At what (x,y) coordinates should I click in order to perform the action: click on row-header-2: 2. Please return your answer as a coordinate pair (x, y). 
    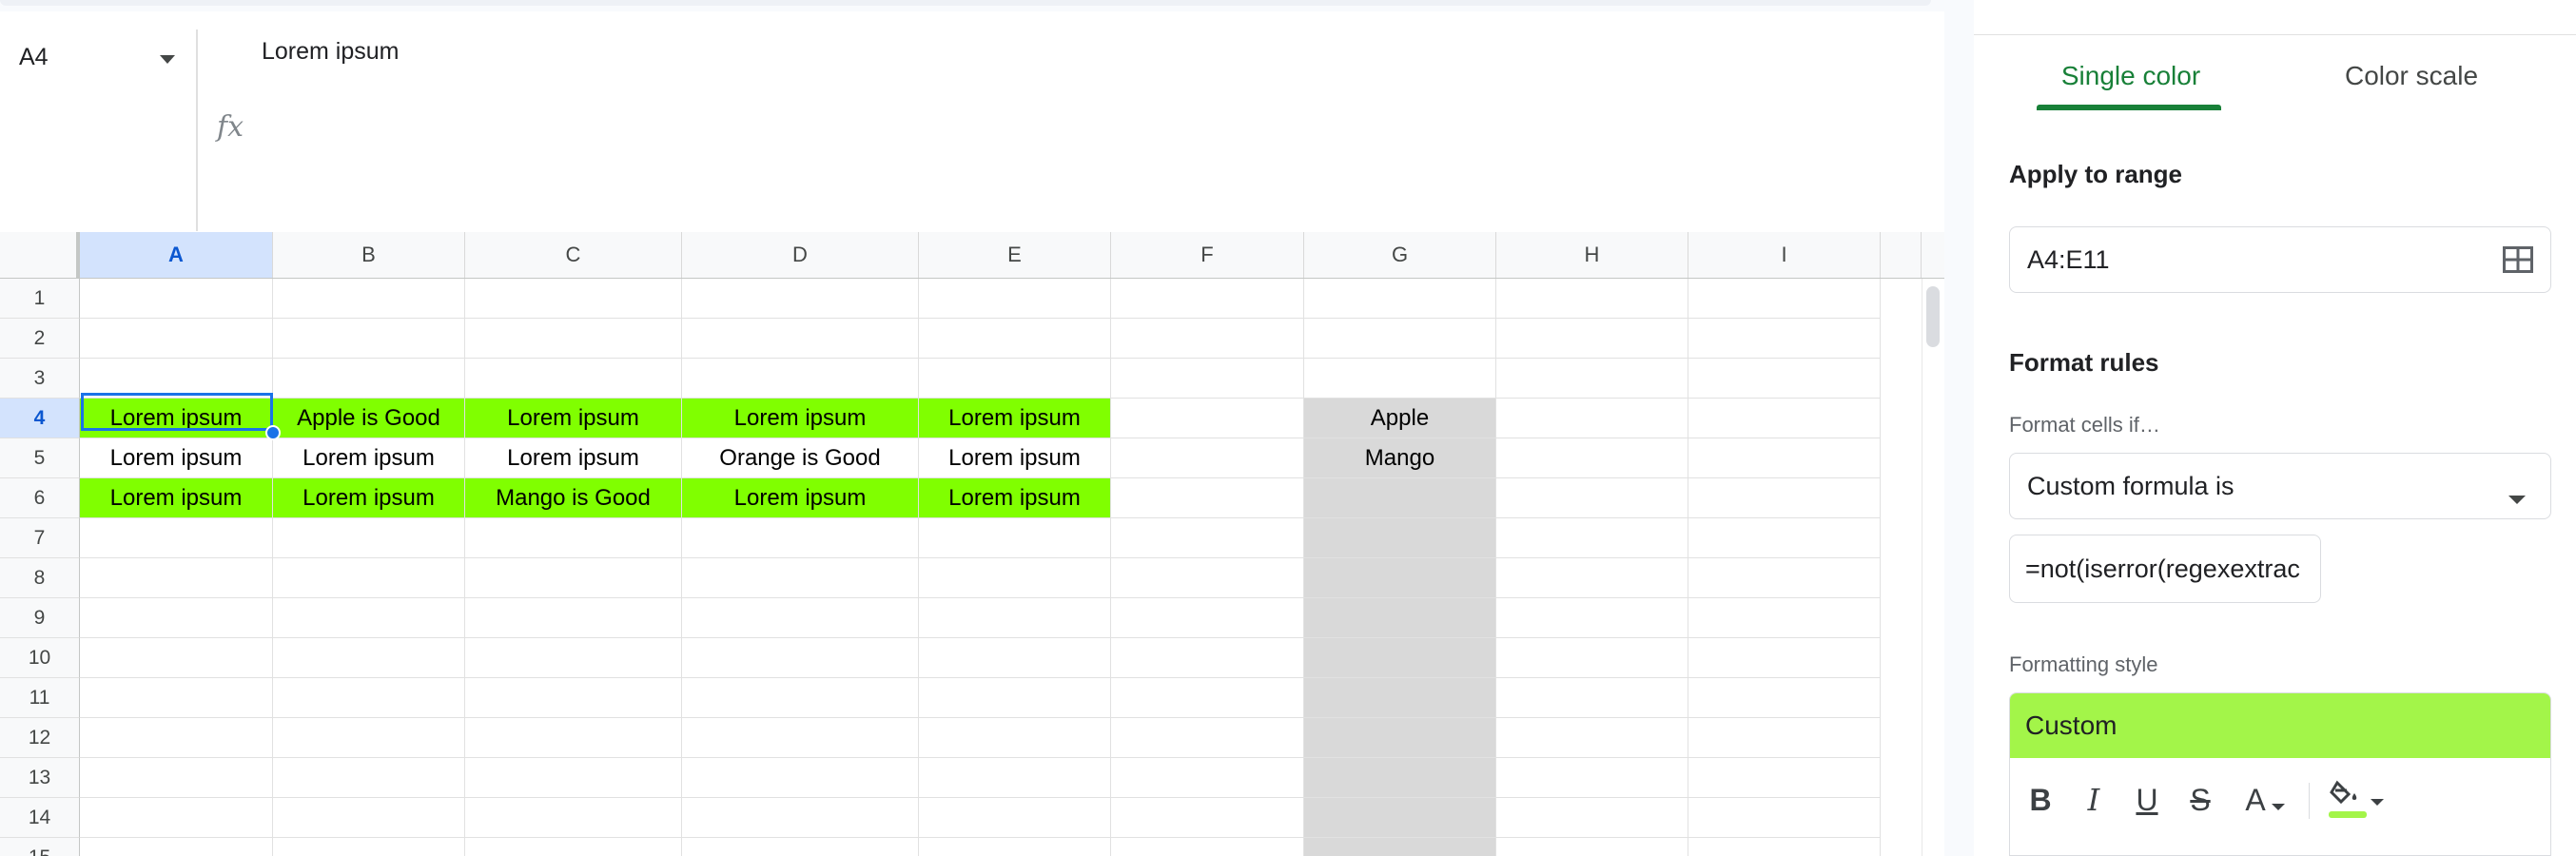
    Looking at the image, I should click on (40, 339).